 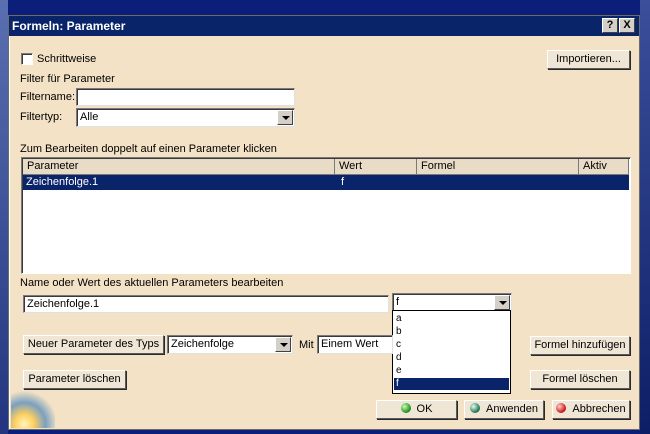 I want to click on red-light-icon, so click(x=561, y=408).